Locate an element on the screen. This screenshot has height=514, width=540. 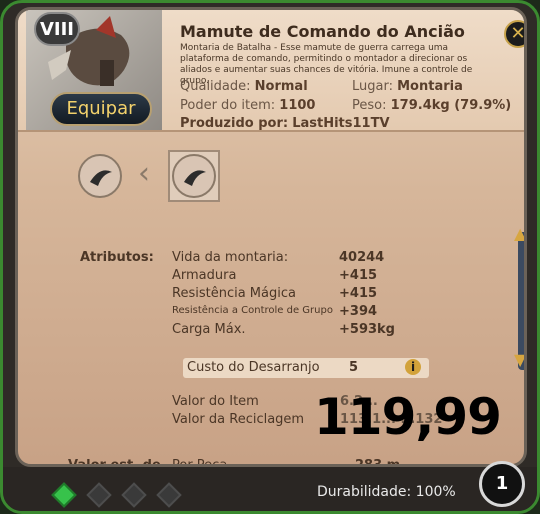
crafted-value: LastHits11TV is located at coordinates (341, 123).